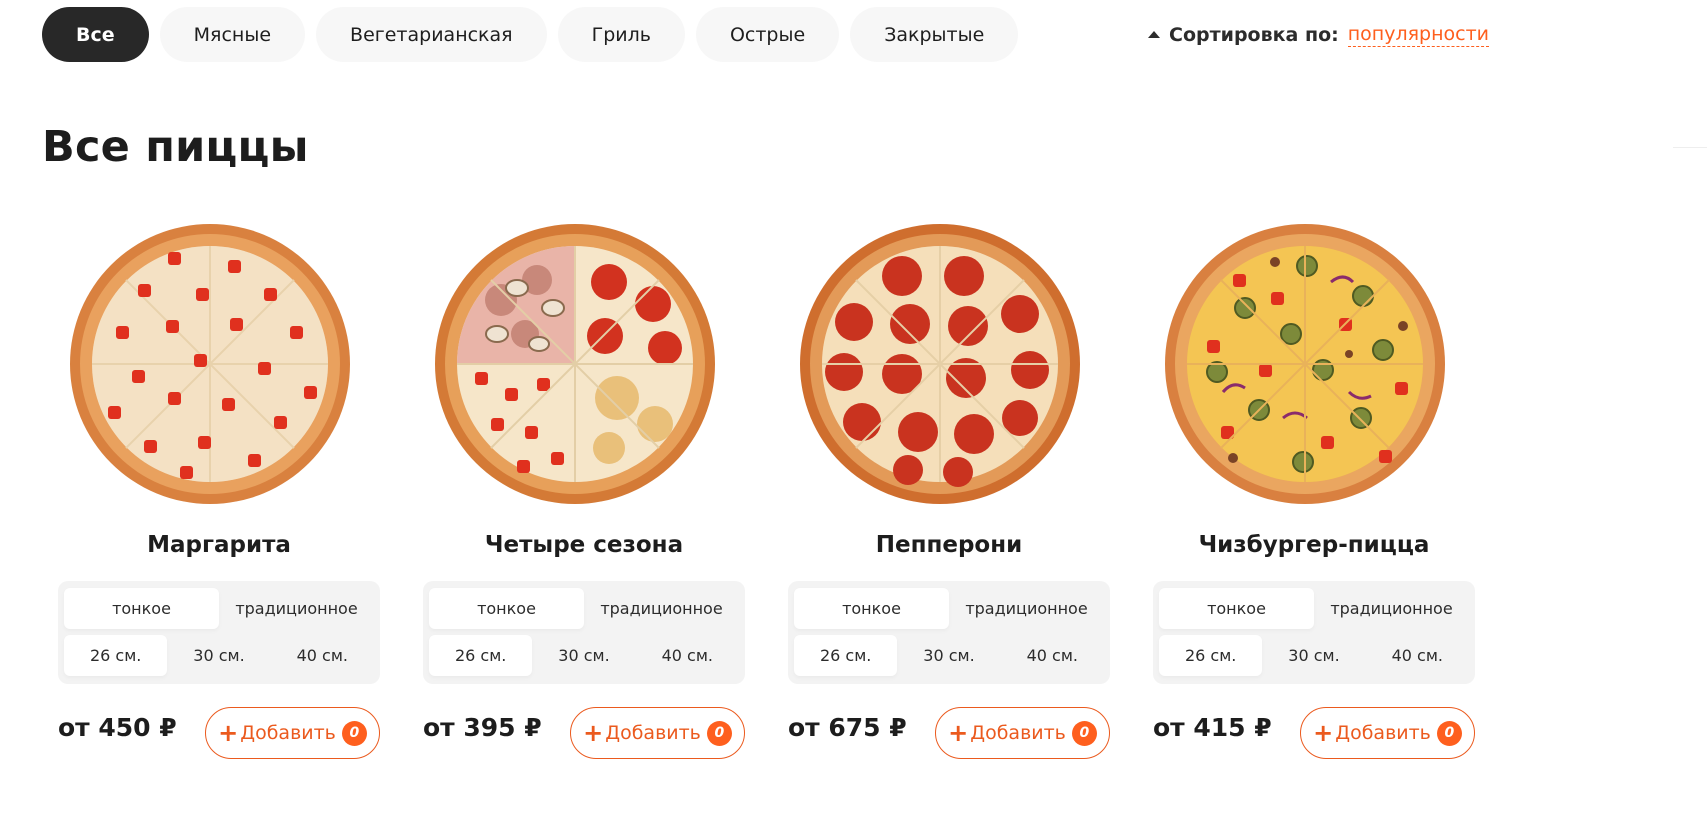 The width and height of the screenshot is (1707, 826). I want to click on category-spicy: Острые, so click(767, 34).